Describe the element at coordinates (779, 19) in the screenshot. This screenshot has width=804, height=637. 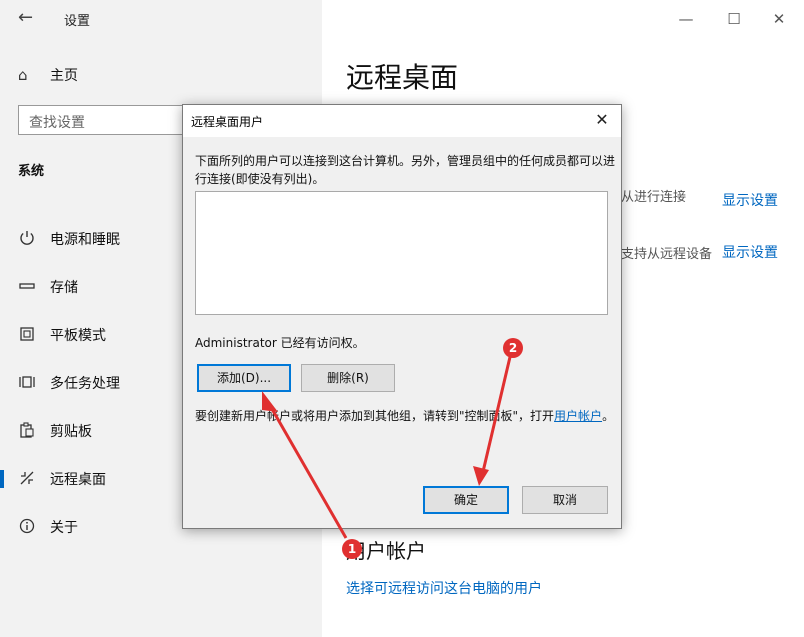
I see `close-window-button: ✕` at that location.